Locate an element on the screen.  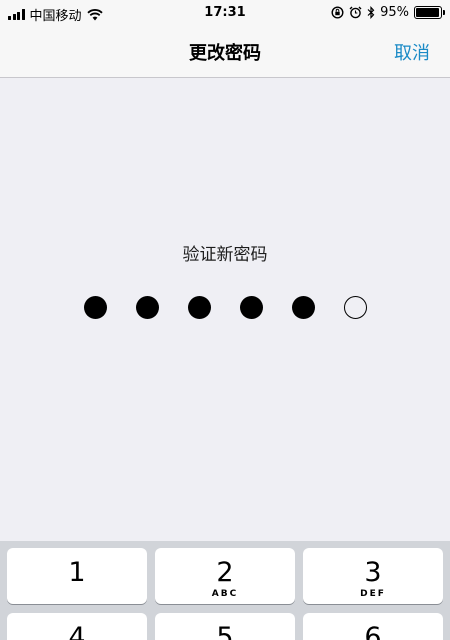
navigation-bar: 更改密码 取消 is located at coordinates (225, 52).